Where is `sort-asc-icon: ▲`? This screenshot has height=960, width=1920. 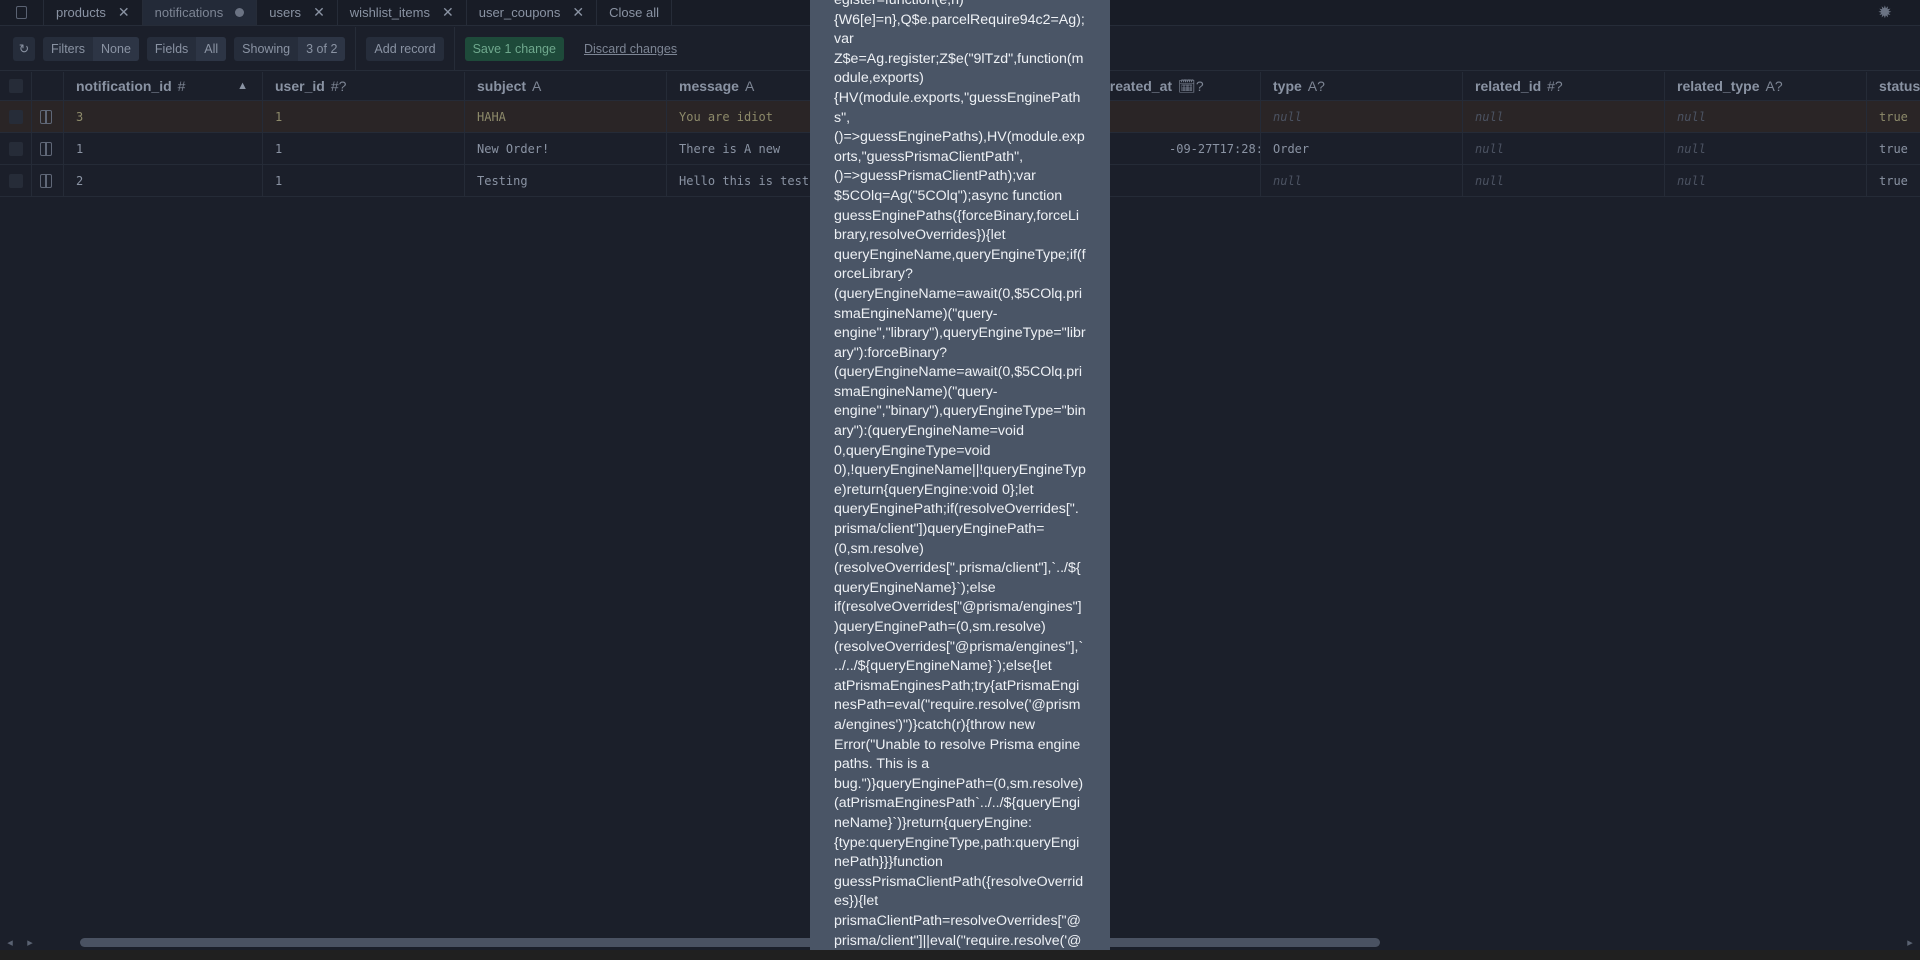
sort-asc-icon: ▲ is located at coordinates (242, 86).